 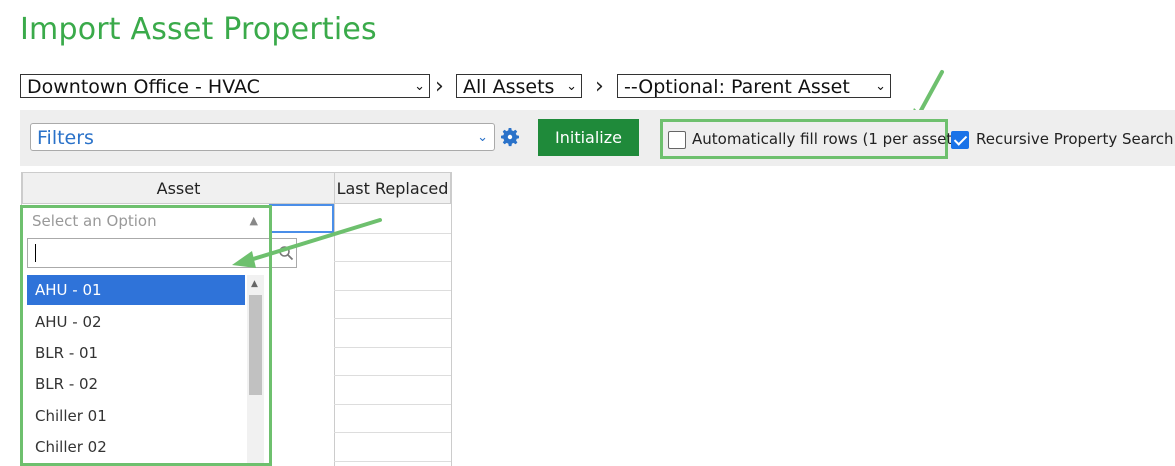 What do you see at coordinates (588, 137) in the screenshot?
I see `initialize-button: Initialize` at bounding box center [588, 137].